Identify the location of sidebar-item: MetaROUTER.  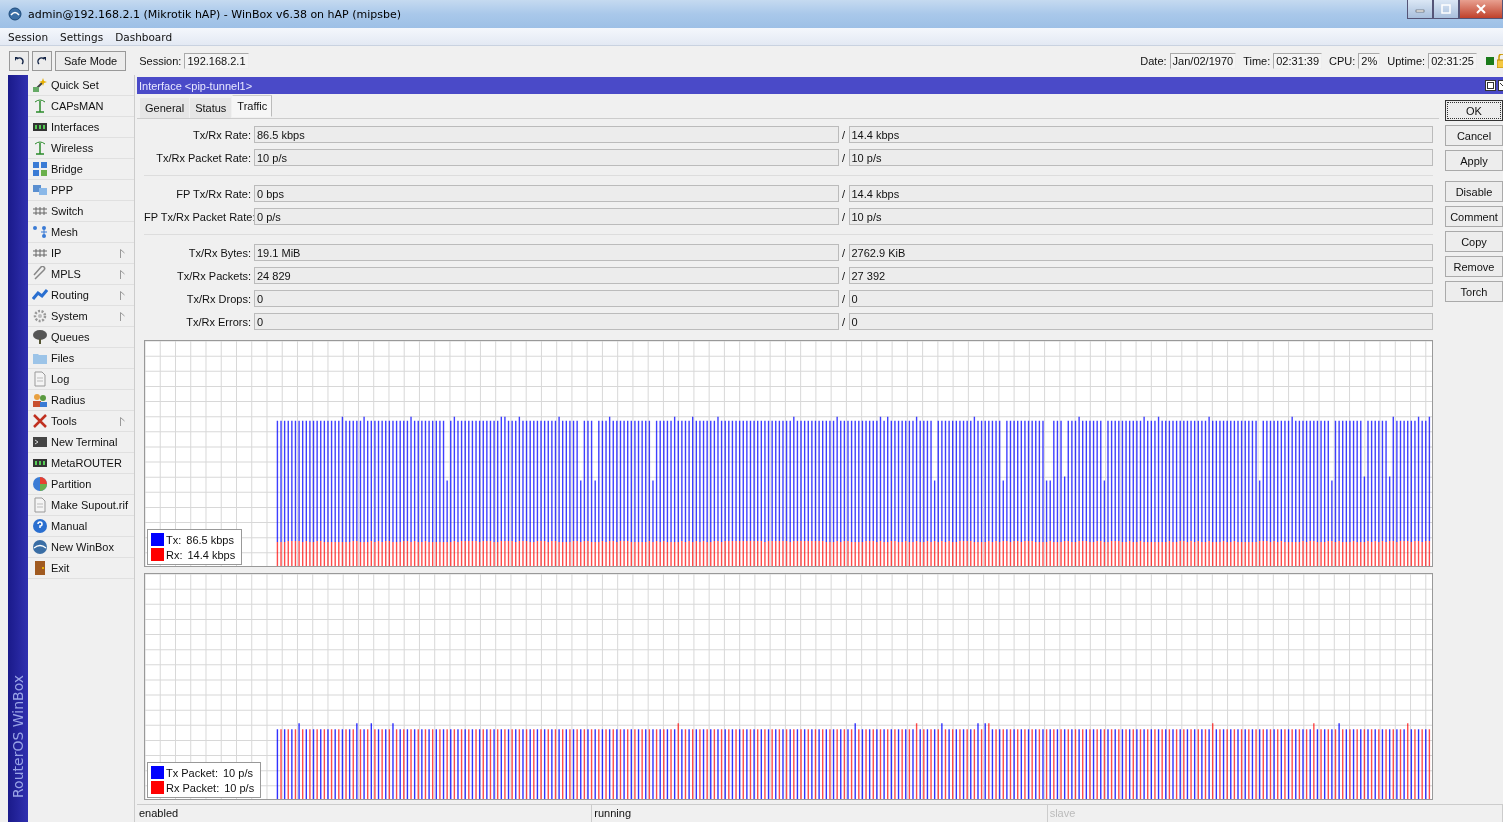
(81, 463).